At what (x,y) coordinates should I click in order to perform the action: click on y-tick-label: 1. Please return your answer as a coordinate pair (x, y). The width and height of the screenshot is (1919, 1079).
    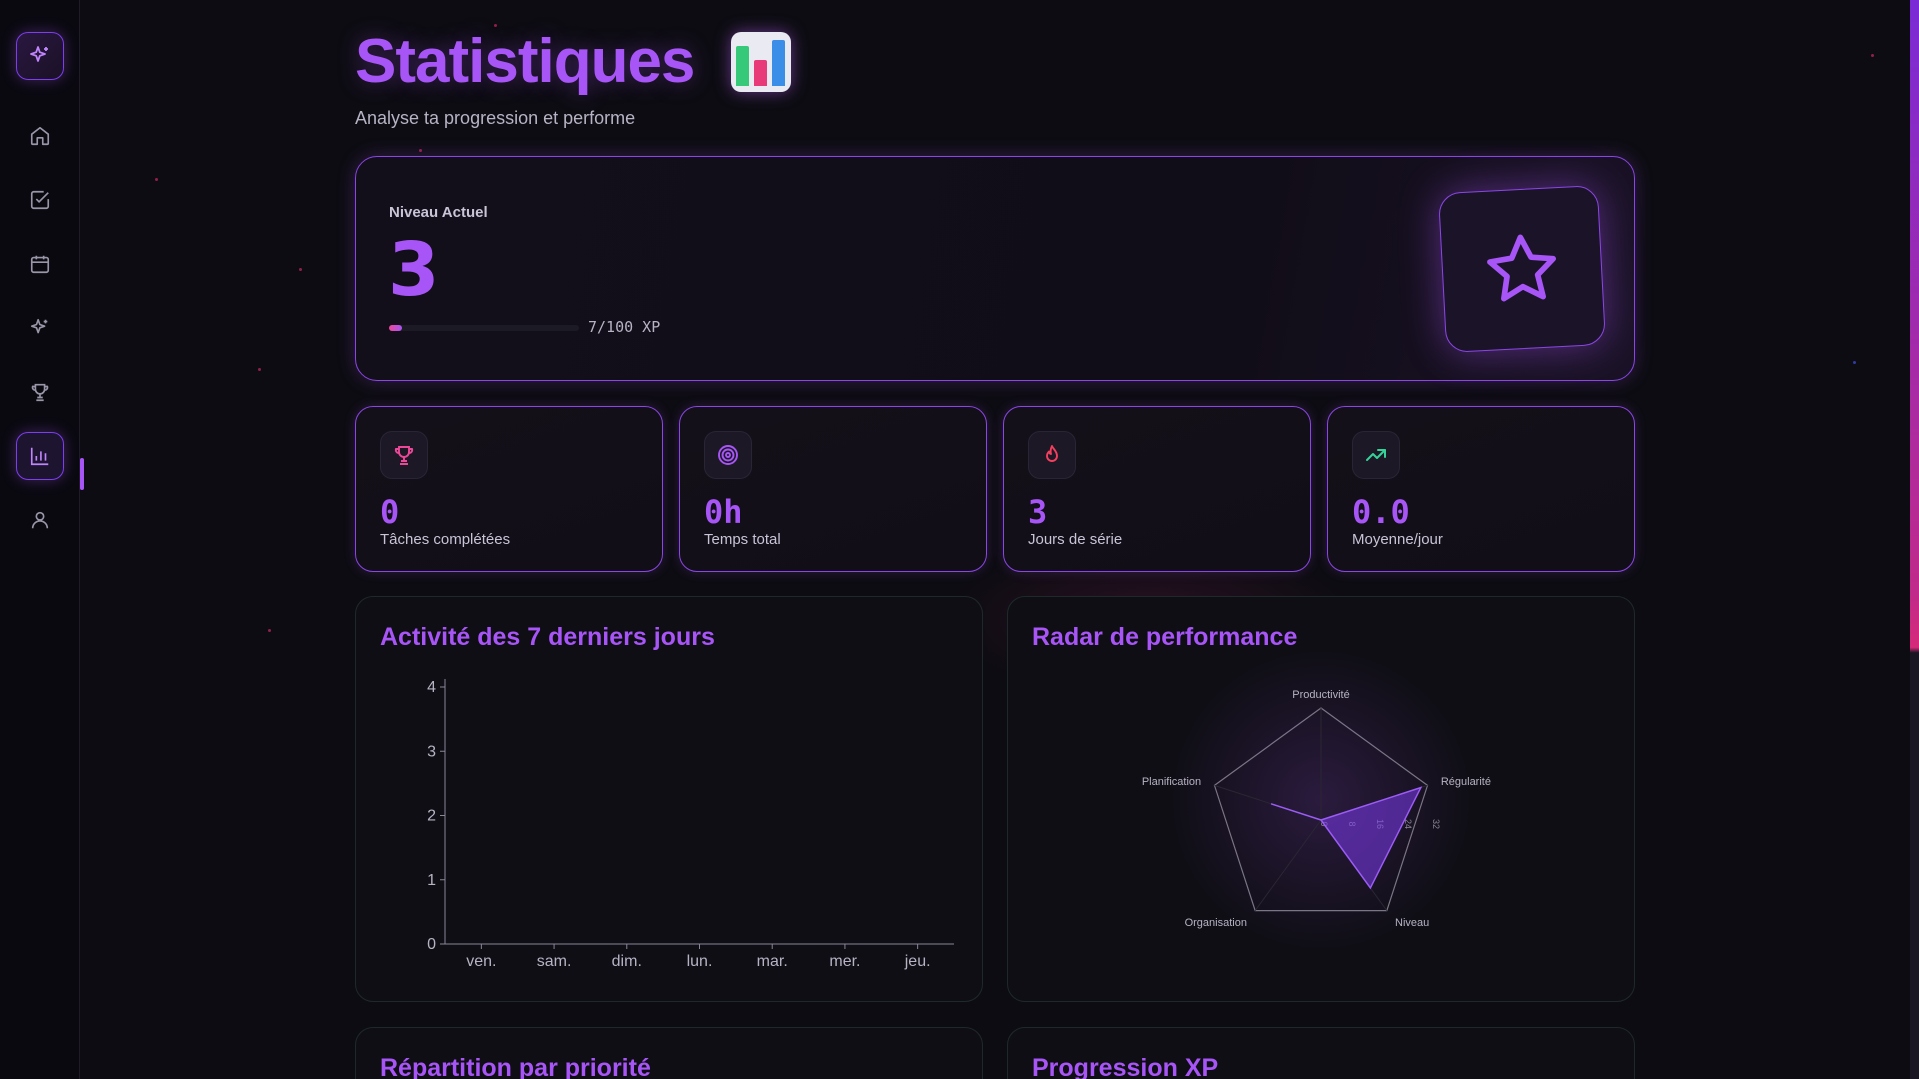
    Looking at the image, I should click on (431, 880).